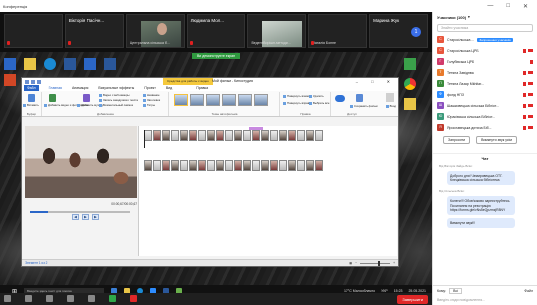 Image resolution: width=537 pixels, height=305 pixels. What do you see at coordinates (416, 32) in the screenshot?
I see `more-participants-badge: 1` at bounding box center [416, 32].